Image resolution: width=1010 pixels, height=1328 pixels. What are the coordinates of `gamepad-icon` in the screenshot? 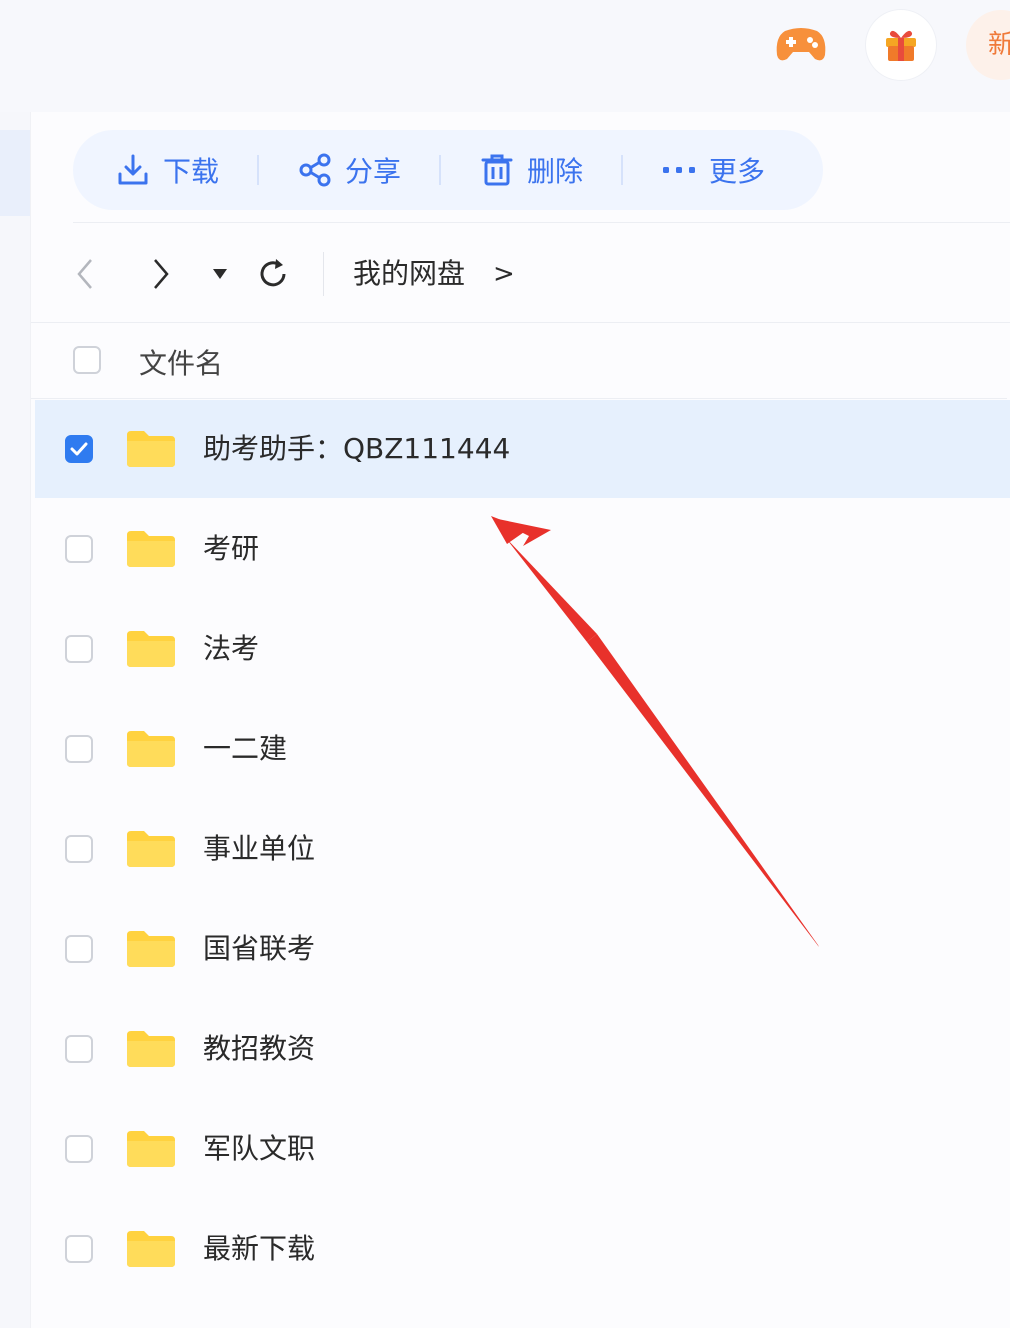 It's located at (801, 45).